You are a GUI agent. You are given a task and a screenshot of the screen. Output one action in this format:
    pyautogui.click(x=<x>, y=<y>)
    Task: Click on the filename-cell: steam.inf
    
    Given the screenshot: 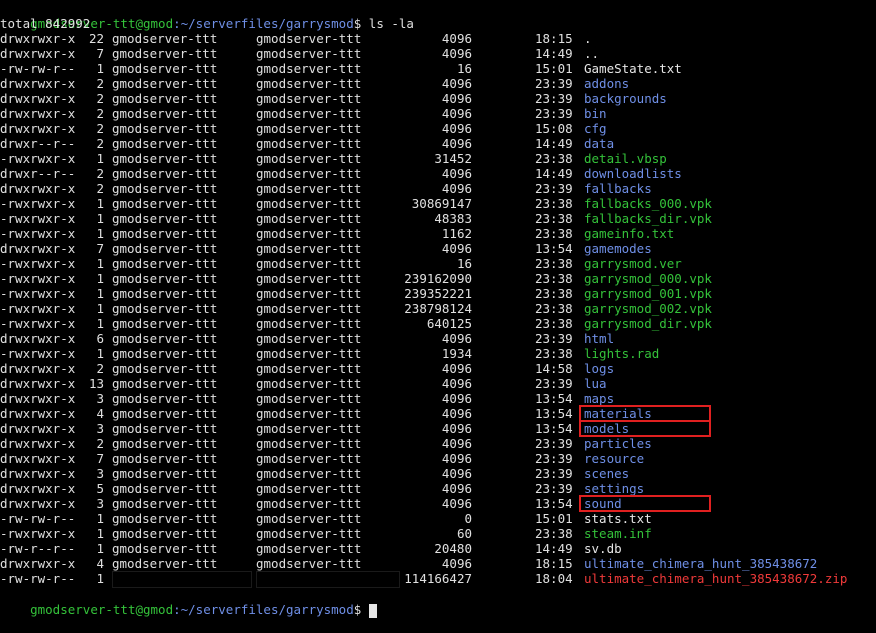 What is the action you would take?
    pyautogui.click(x=618, y=533)
    